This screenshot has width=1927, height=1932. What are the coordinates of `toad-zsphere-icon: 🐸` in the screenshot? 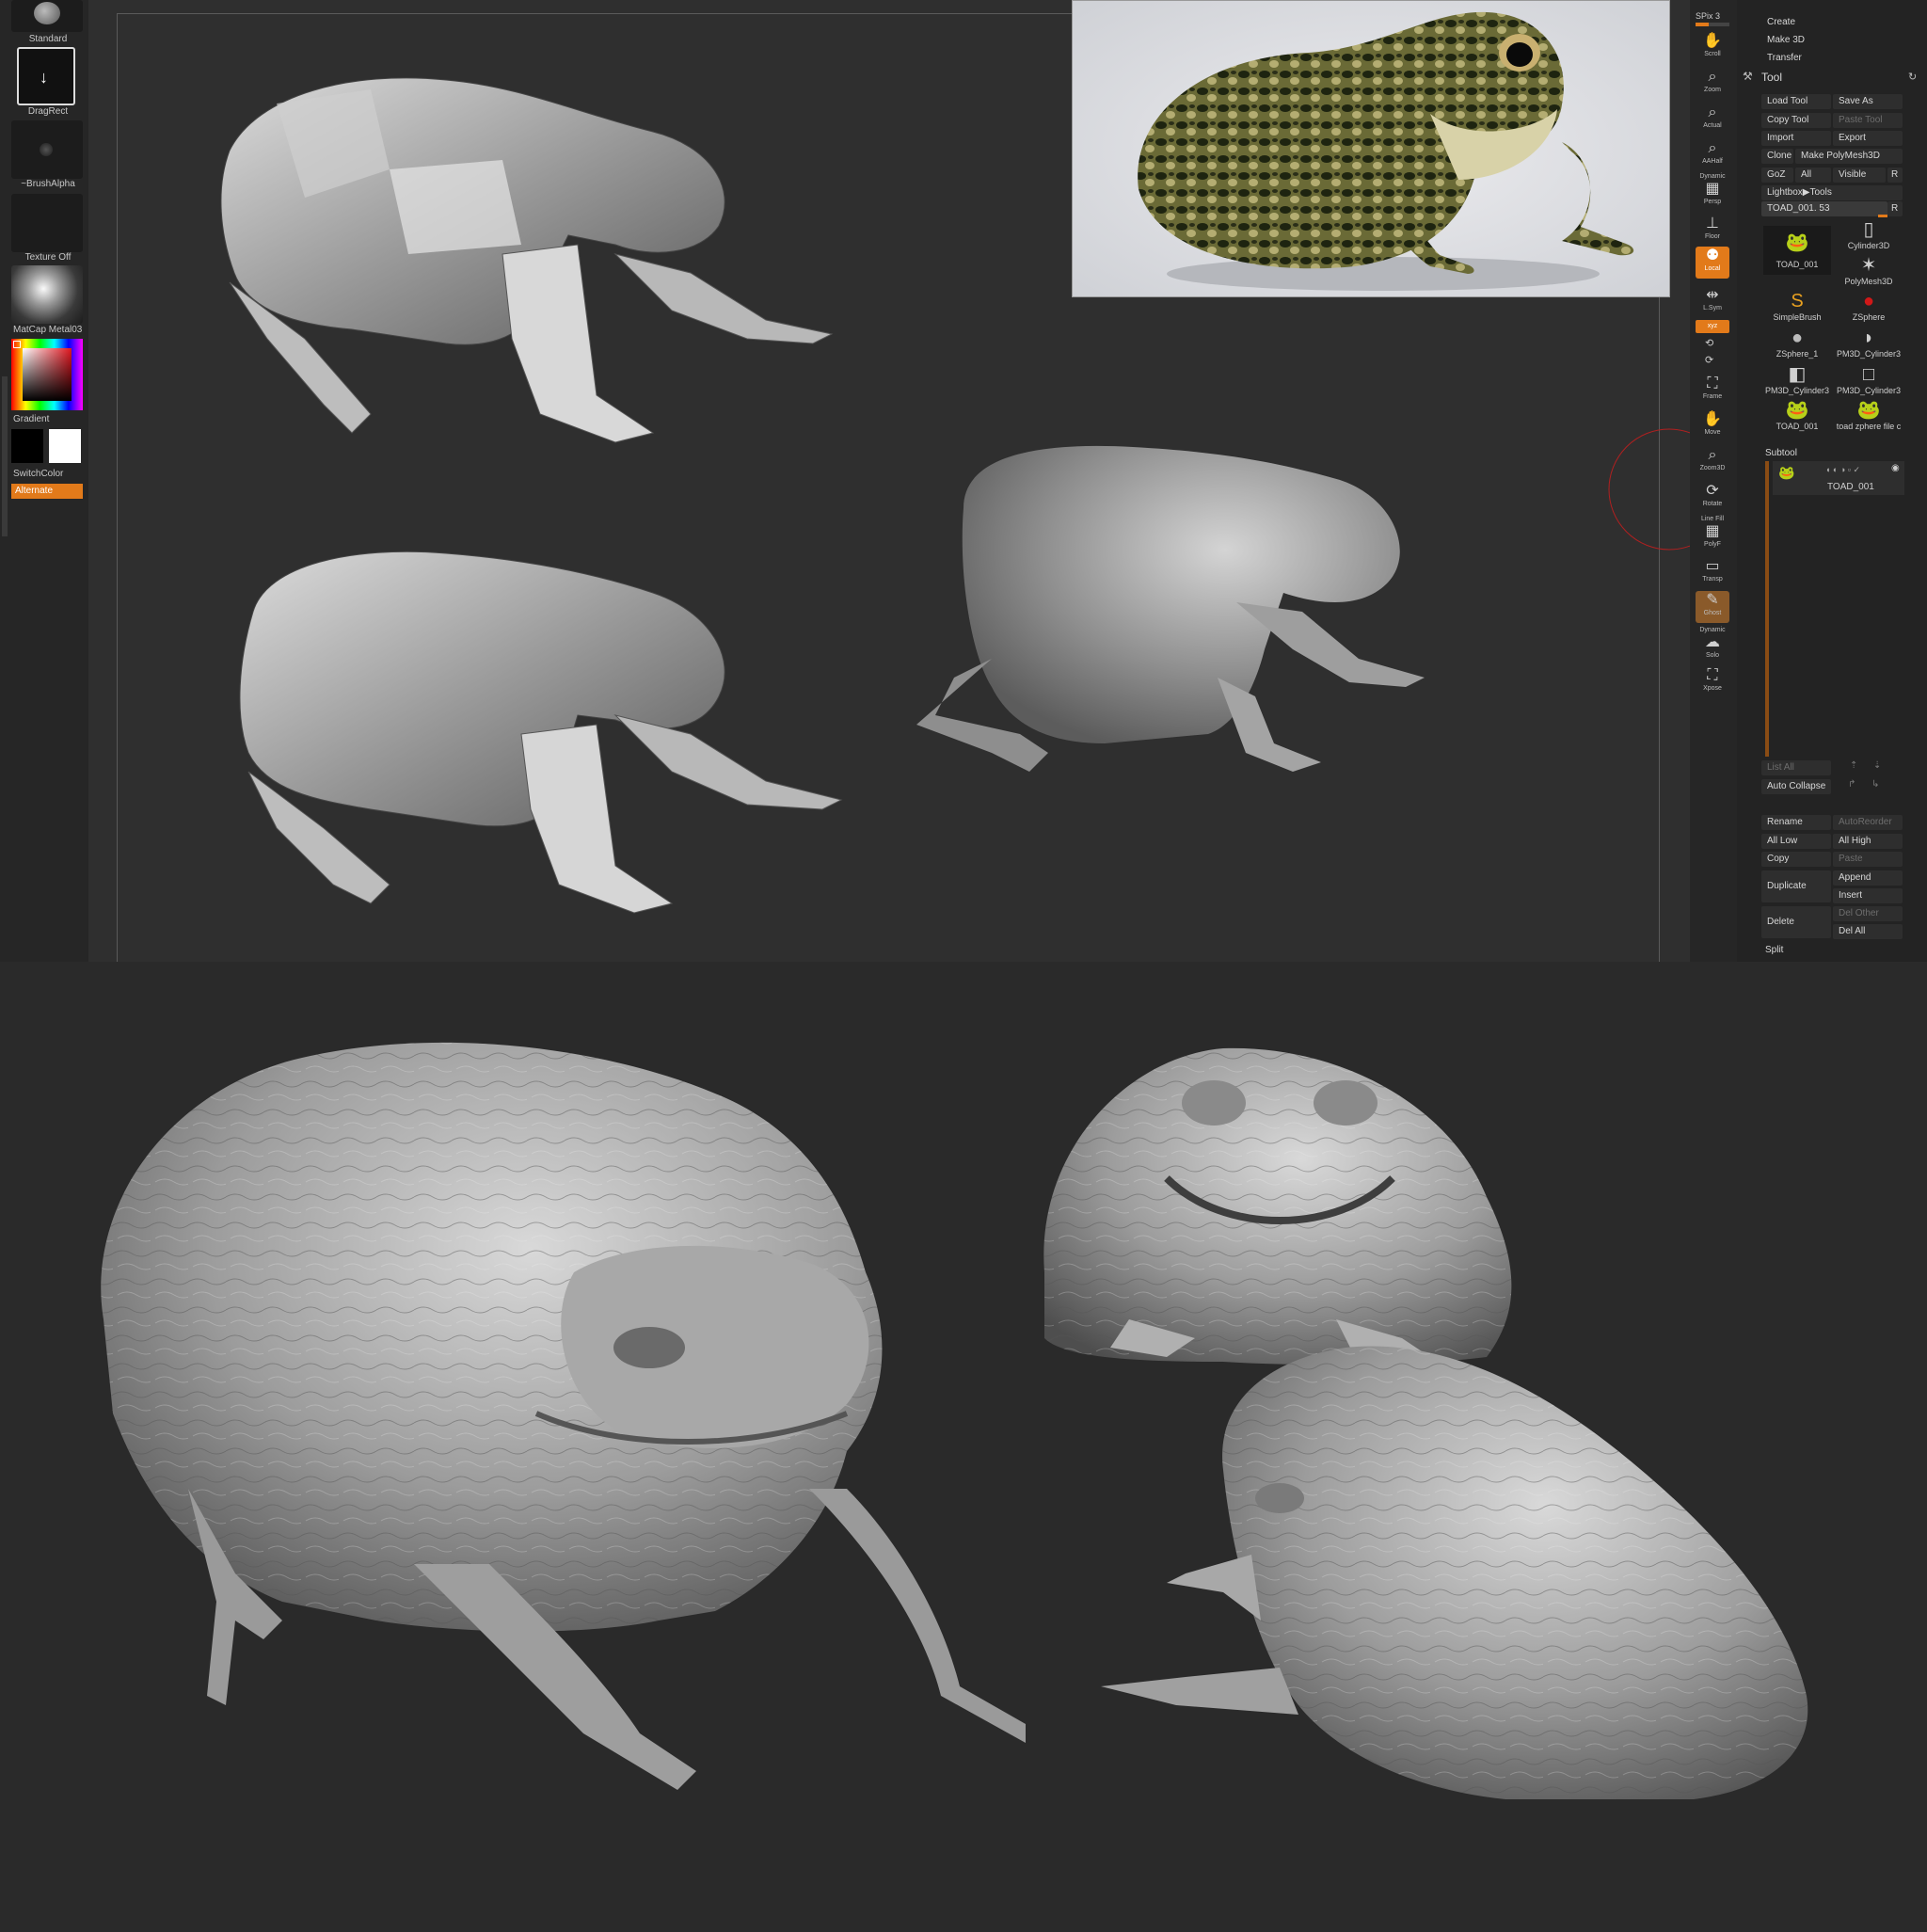 It's located at (1868, 410).